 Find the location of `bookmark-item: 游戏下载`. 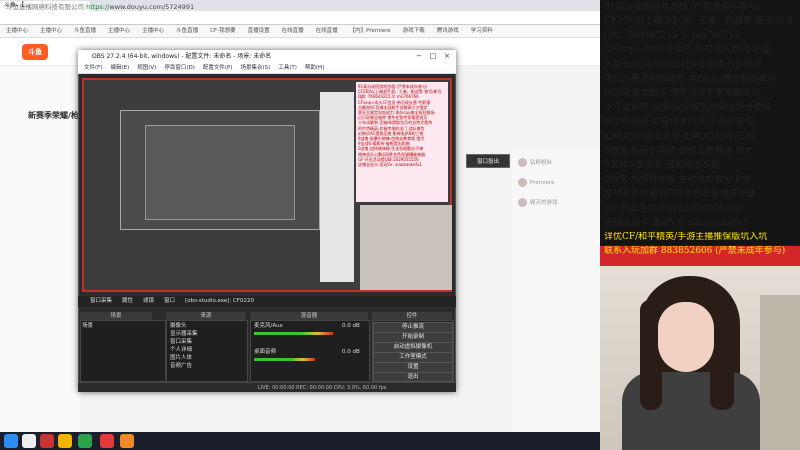

bookmark-item: 游戏下载 is located at coordinates (414, 31).